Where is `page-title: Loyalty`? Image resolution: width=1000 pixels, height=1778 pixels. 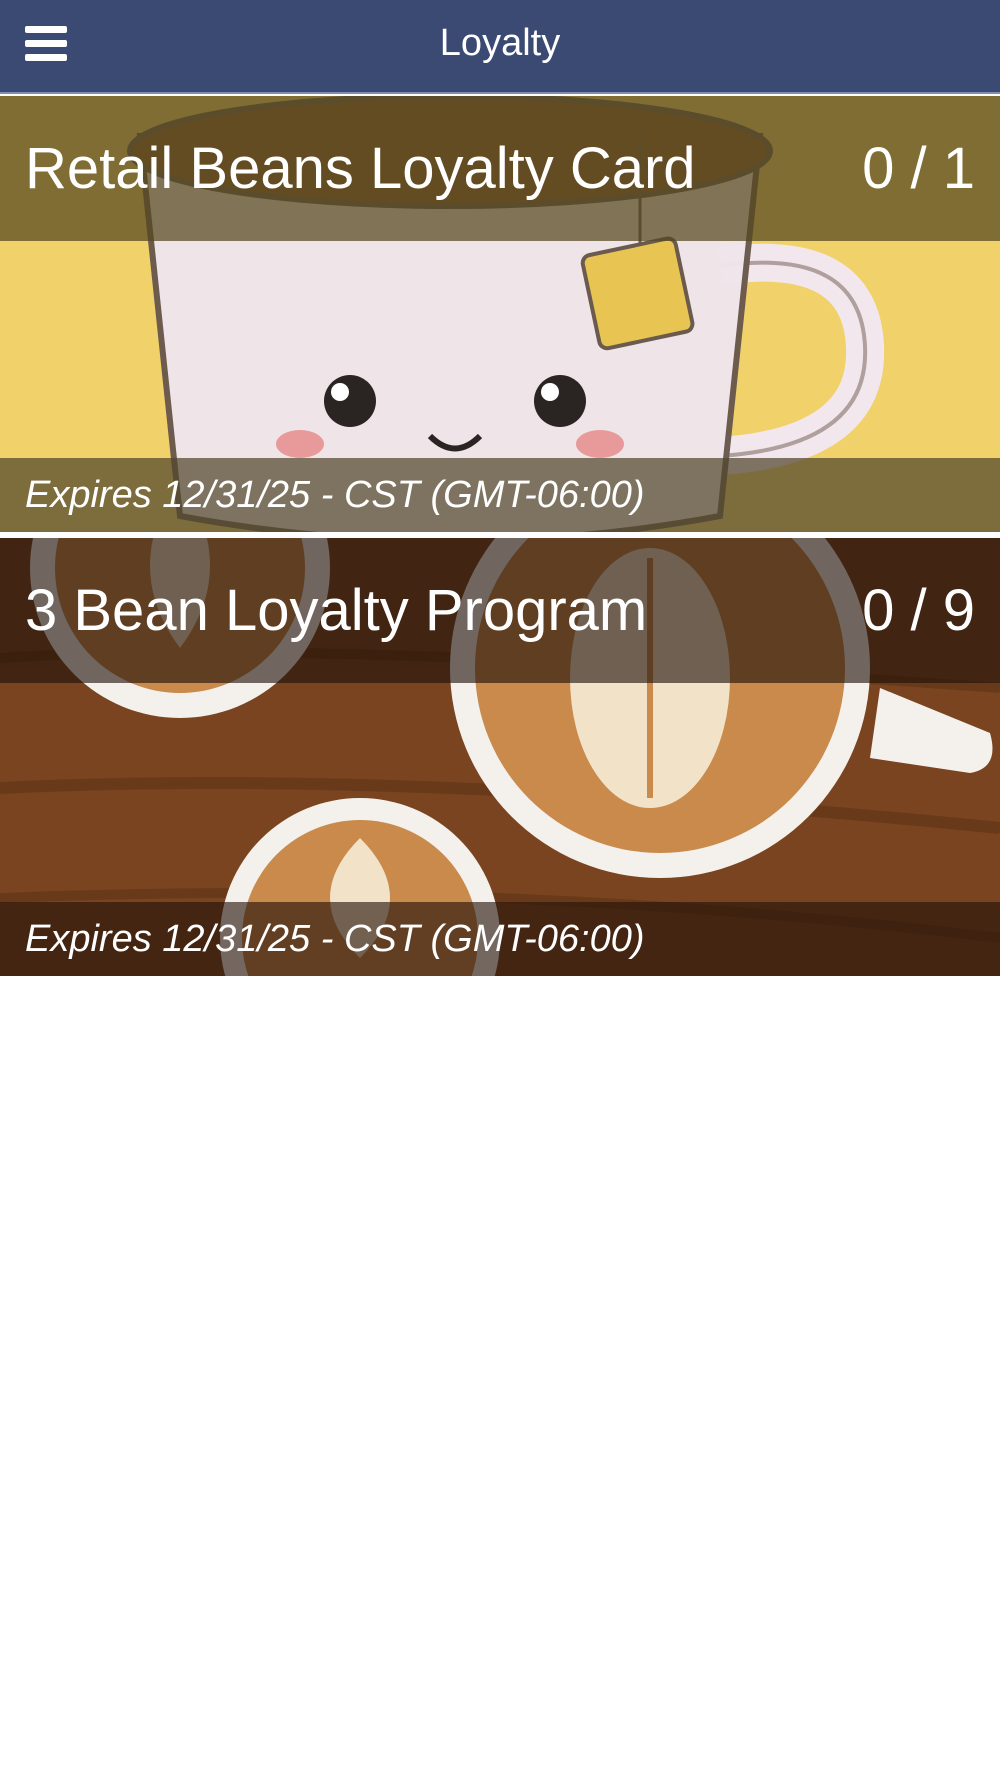 page-title: Loyalty is located at coordinates (500, 43).